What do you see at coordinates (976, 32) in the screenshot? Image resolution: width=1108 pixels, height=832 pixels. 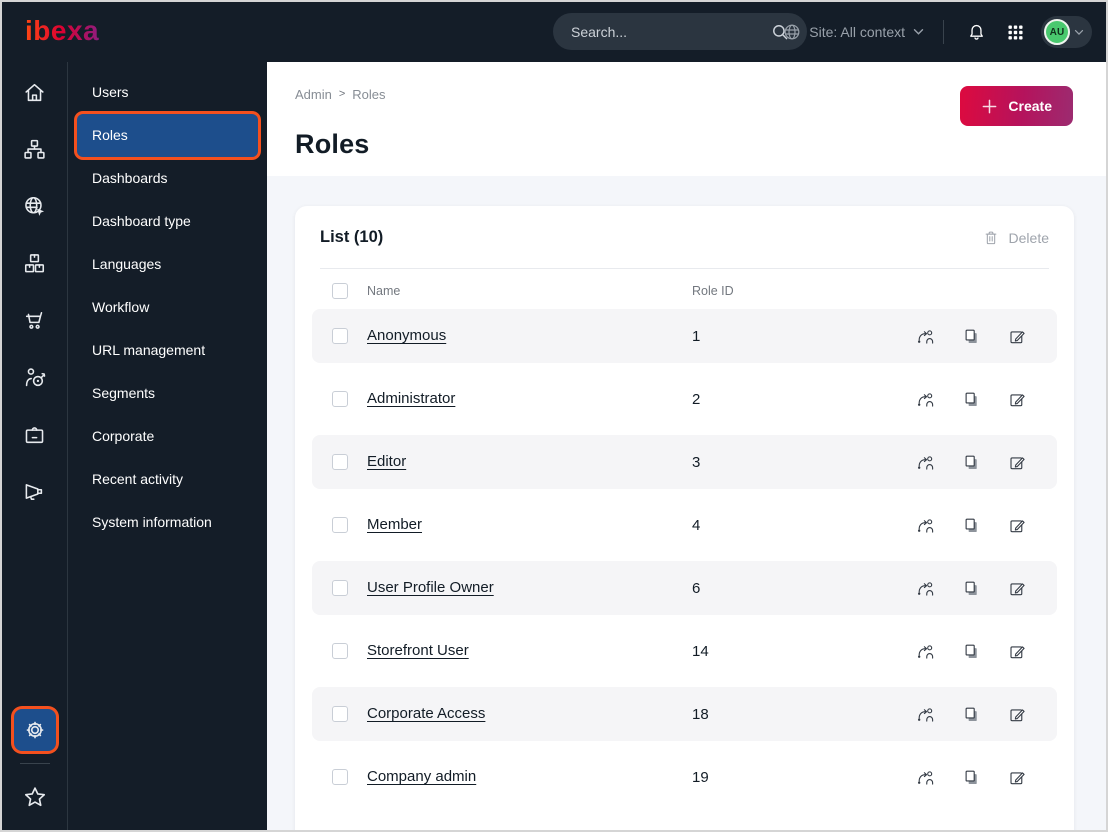 I see `notifications-bell-icon` at bounding box center [976, 32].